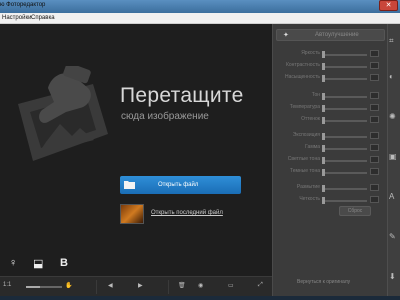 Image resolution: width=400 pixels, height=300 pixels. Describe the element at coordinates (315, 95) in the screenshot. I see `slider-label: Тон` at that location.